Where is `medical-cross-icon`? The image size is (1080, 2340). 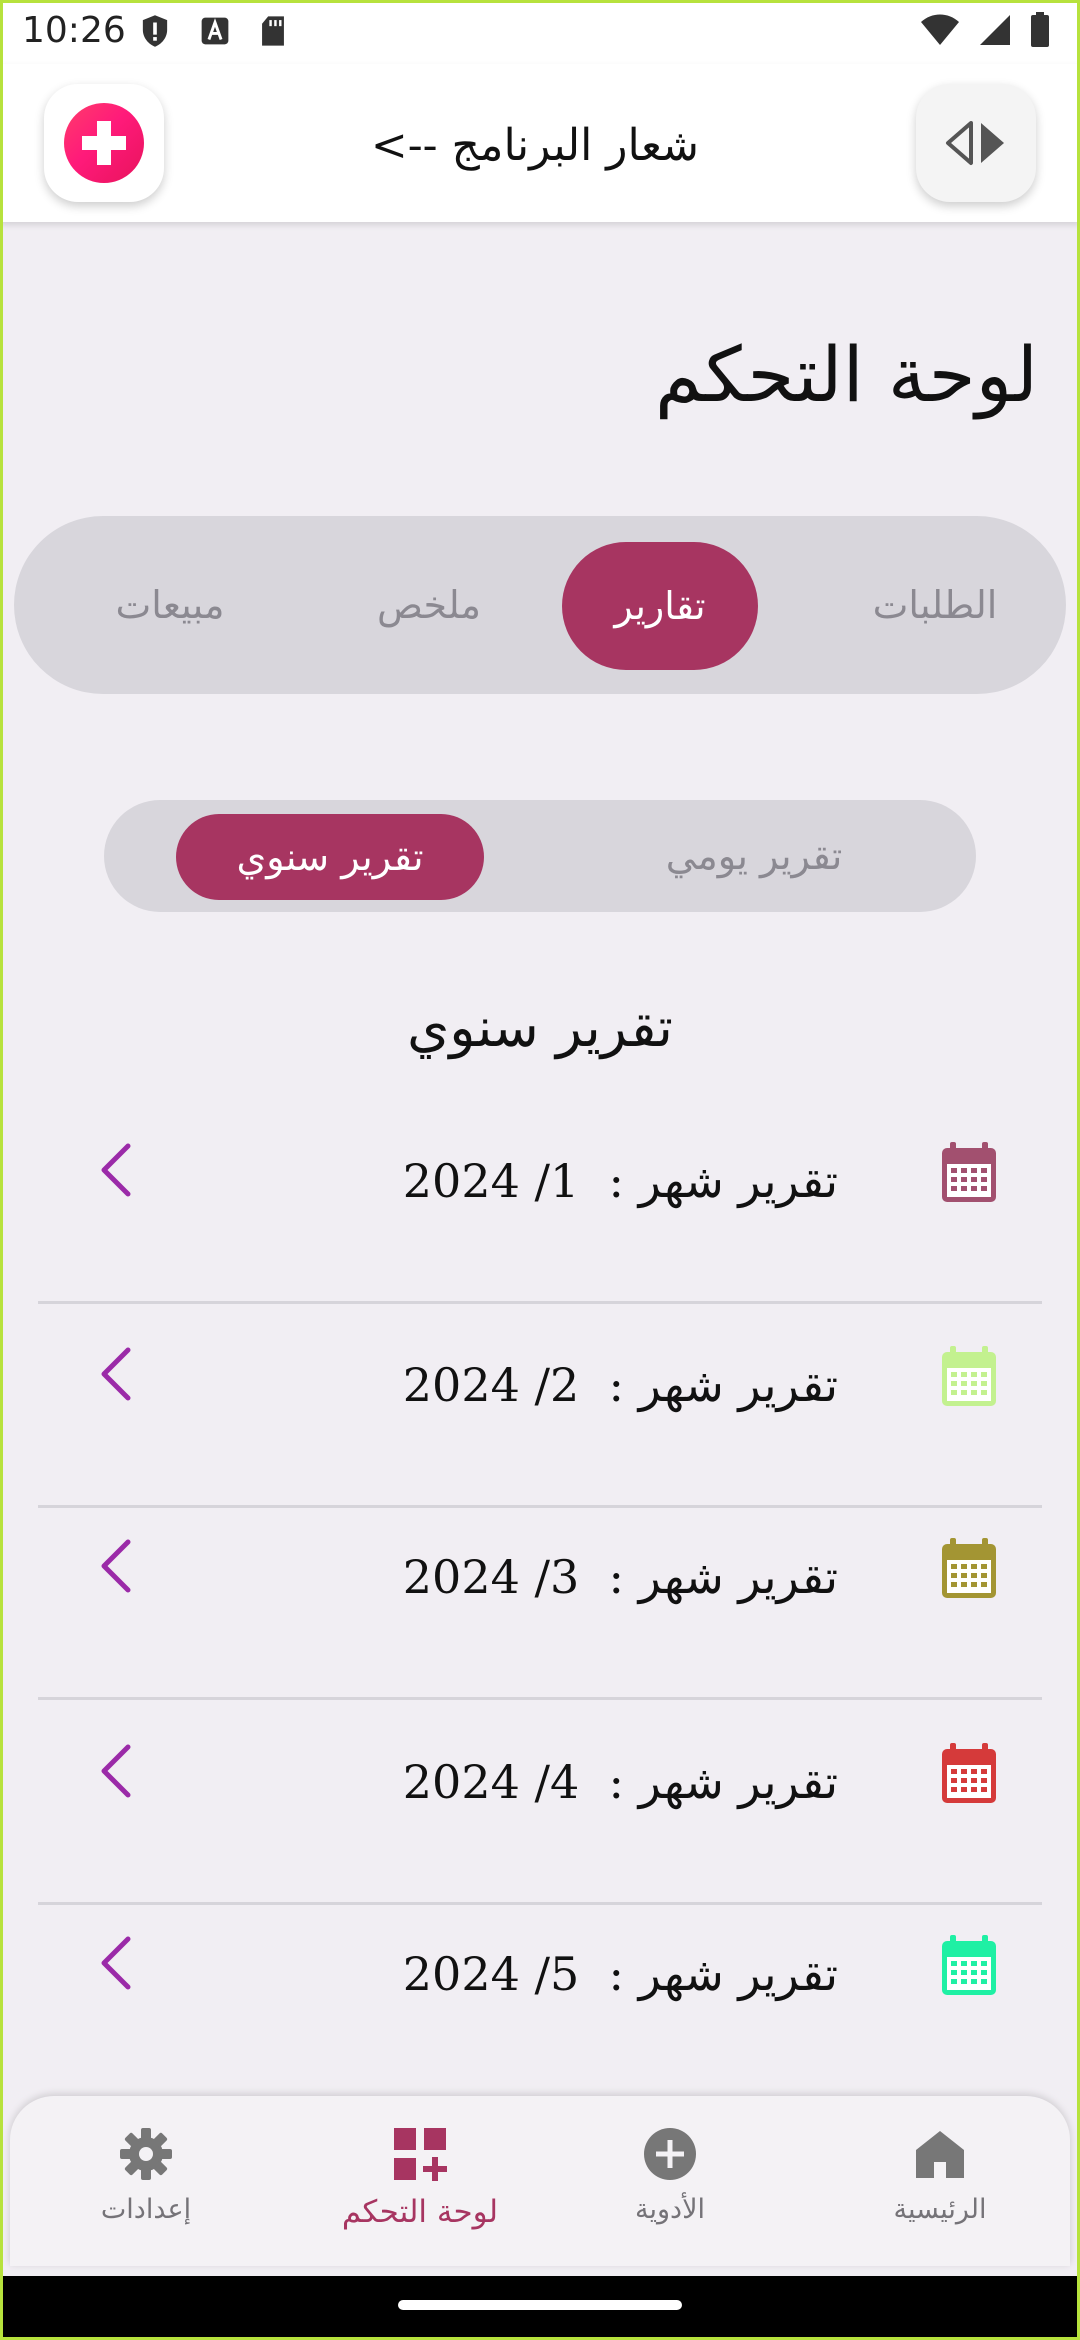
medical-cross-icon is located at coordinates (104, 143).